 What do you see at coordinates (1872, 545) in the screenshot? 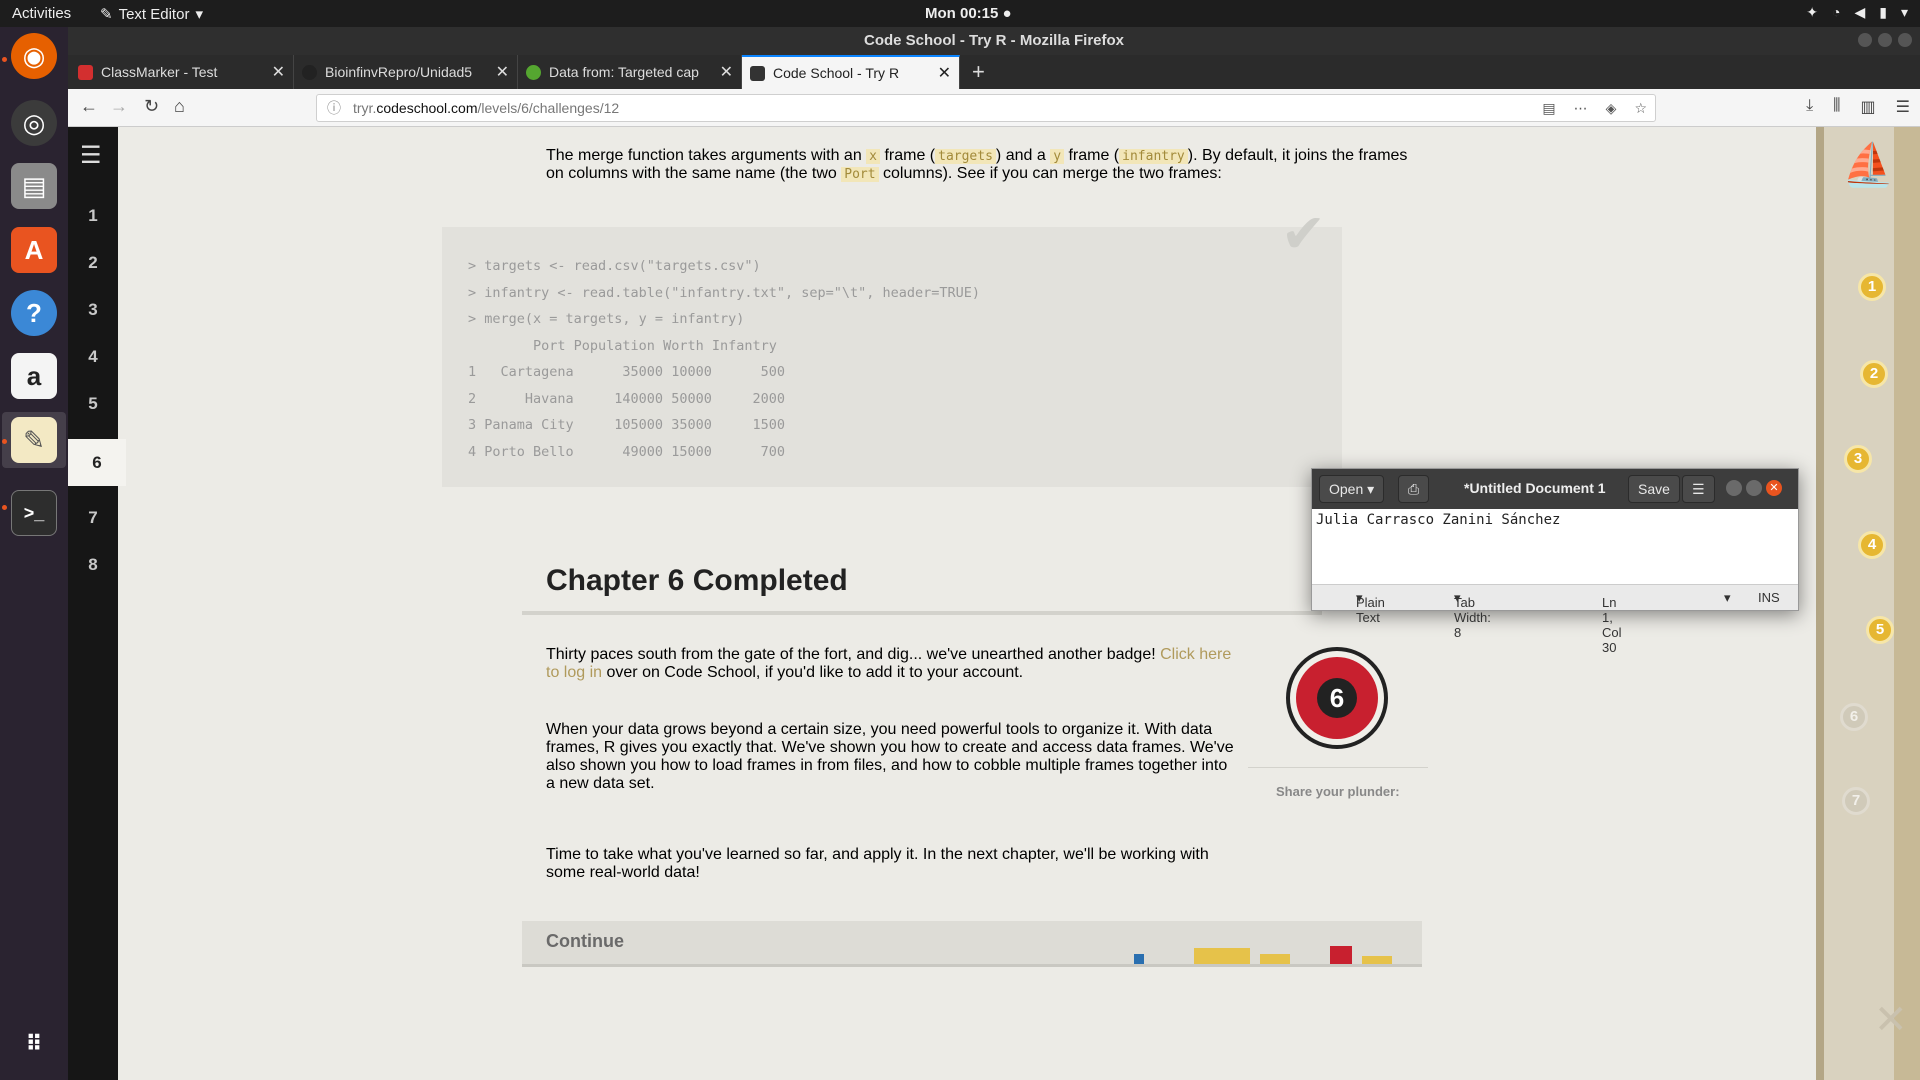
I see `map-stop-4: 4` at bounding box center [1872, 545].